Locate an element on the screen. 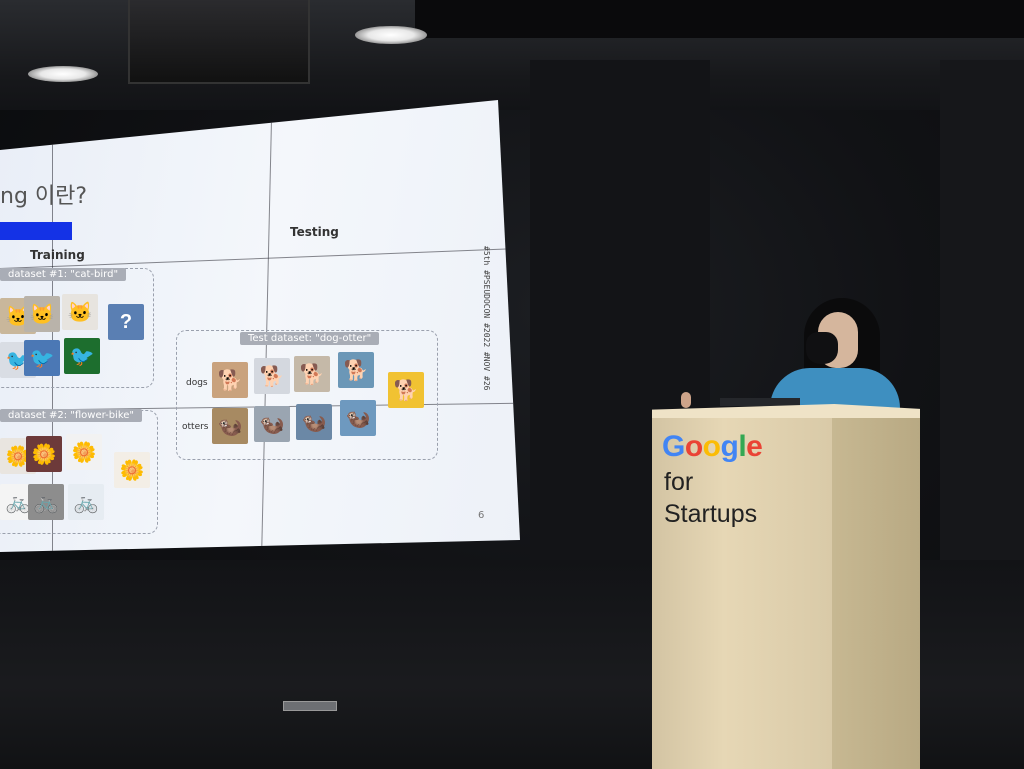 The width and height of the screenshot is (1024, 769). google-logo: Google is located at coordinates (712, 447).